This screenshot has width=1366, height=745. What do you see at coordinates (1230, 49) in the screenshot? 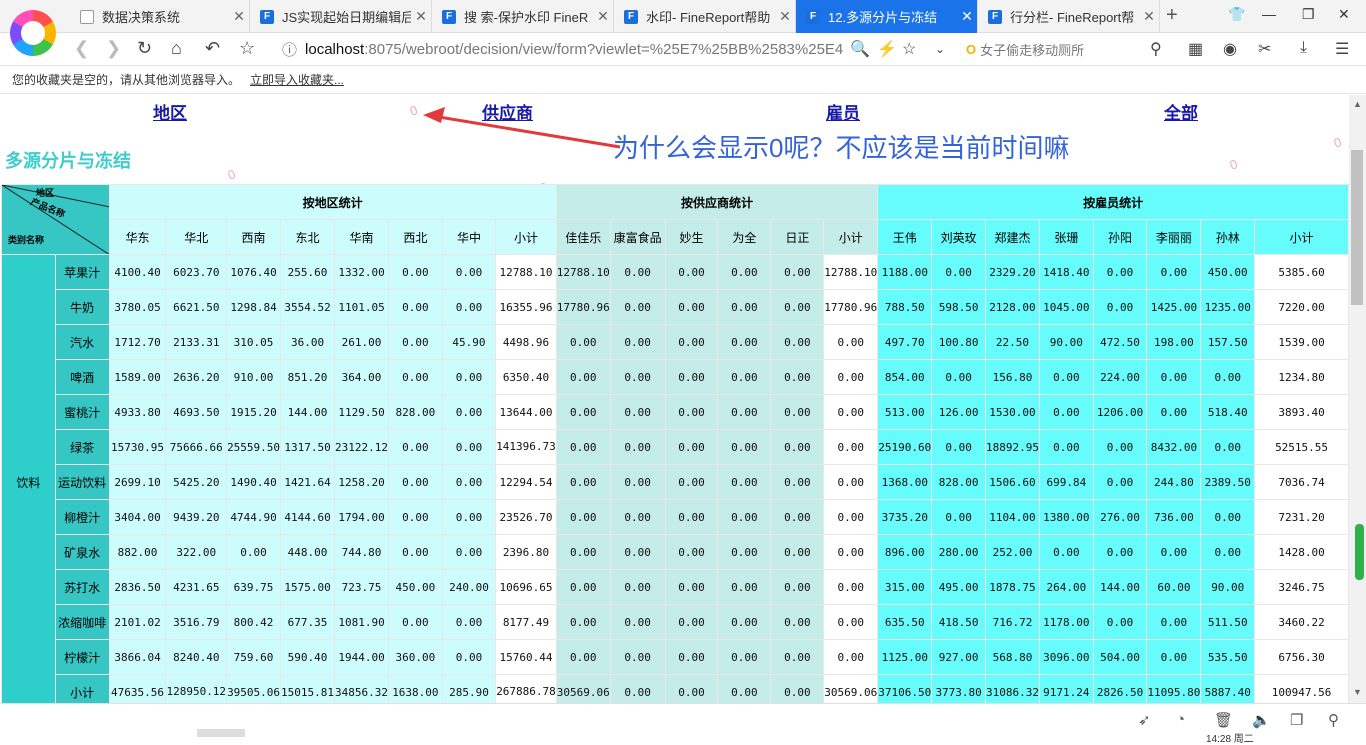
I see `color-circle-icon: ◉` at bounding box center [1230, 49].